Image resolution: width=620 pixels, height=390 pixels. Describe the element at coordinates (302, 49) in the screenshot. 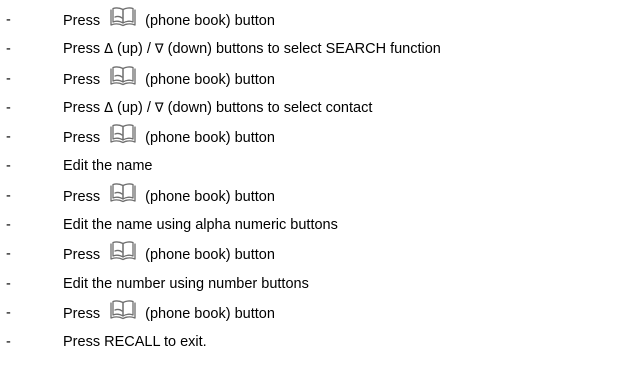

I see `step-text-segment: (down) buttons to select SEARCH function` at that location.